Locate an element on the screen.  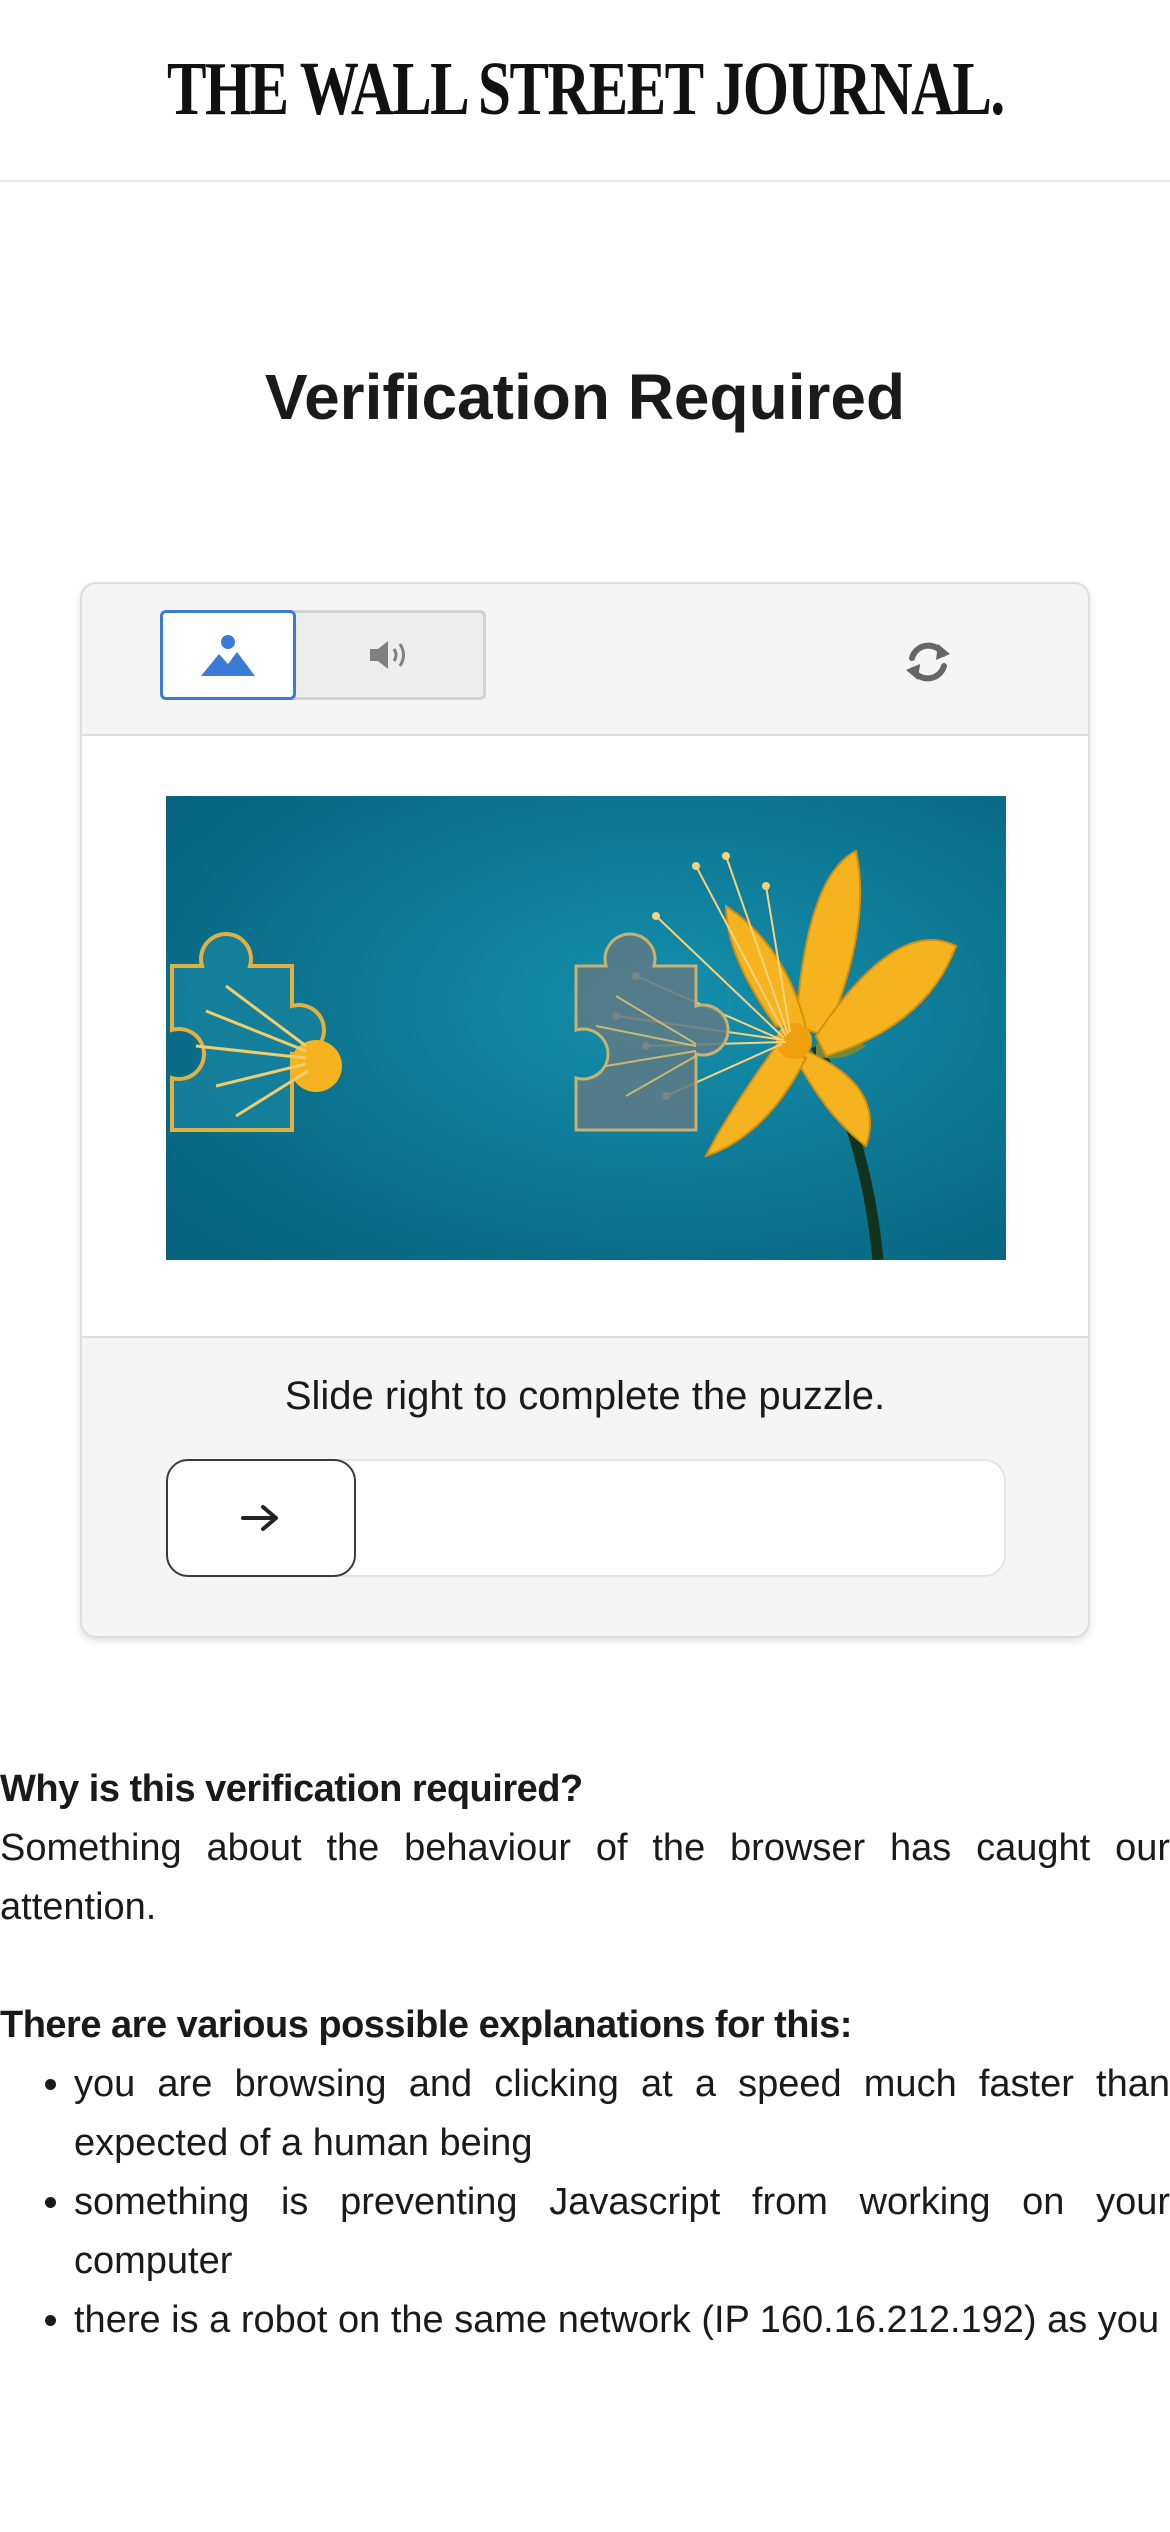
captcha-mode-toggle is located at coordinates (323, 655).